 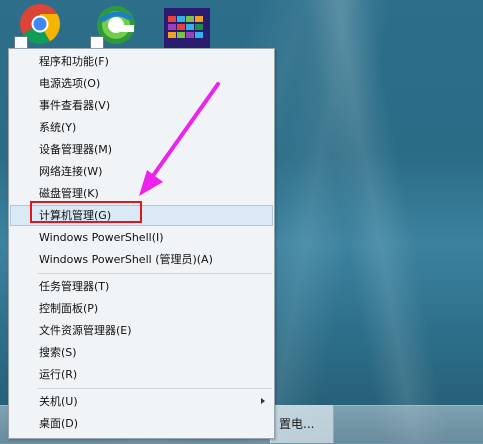 What do you see at coordinates (86, 212) in the screenshot?
I see `highlight-box-annotation` at bounding box center [86, 212].